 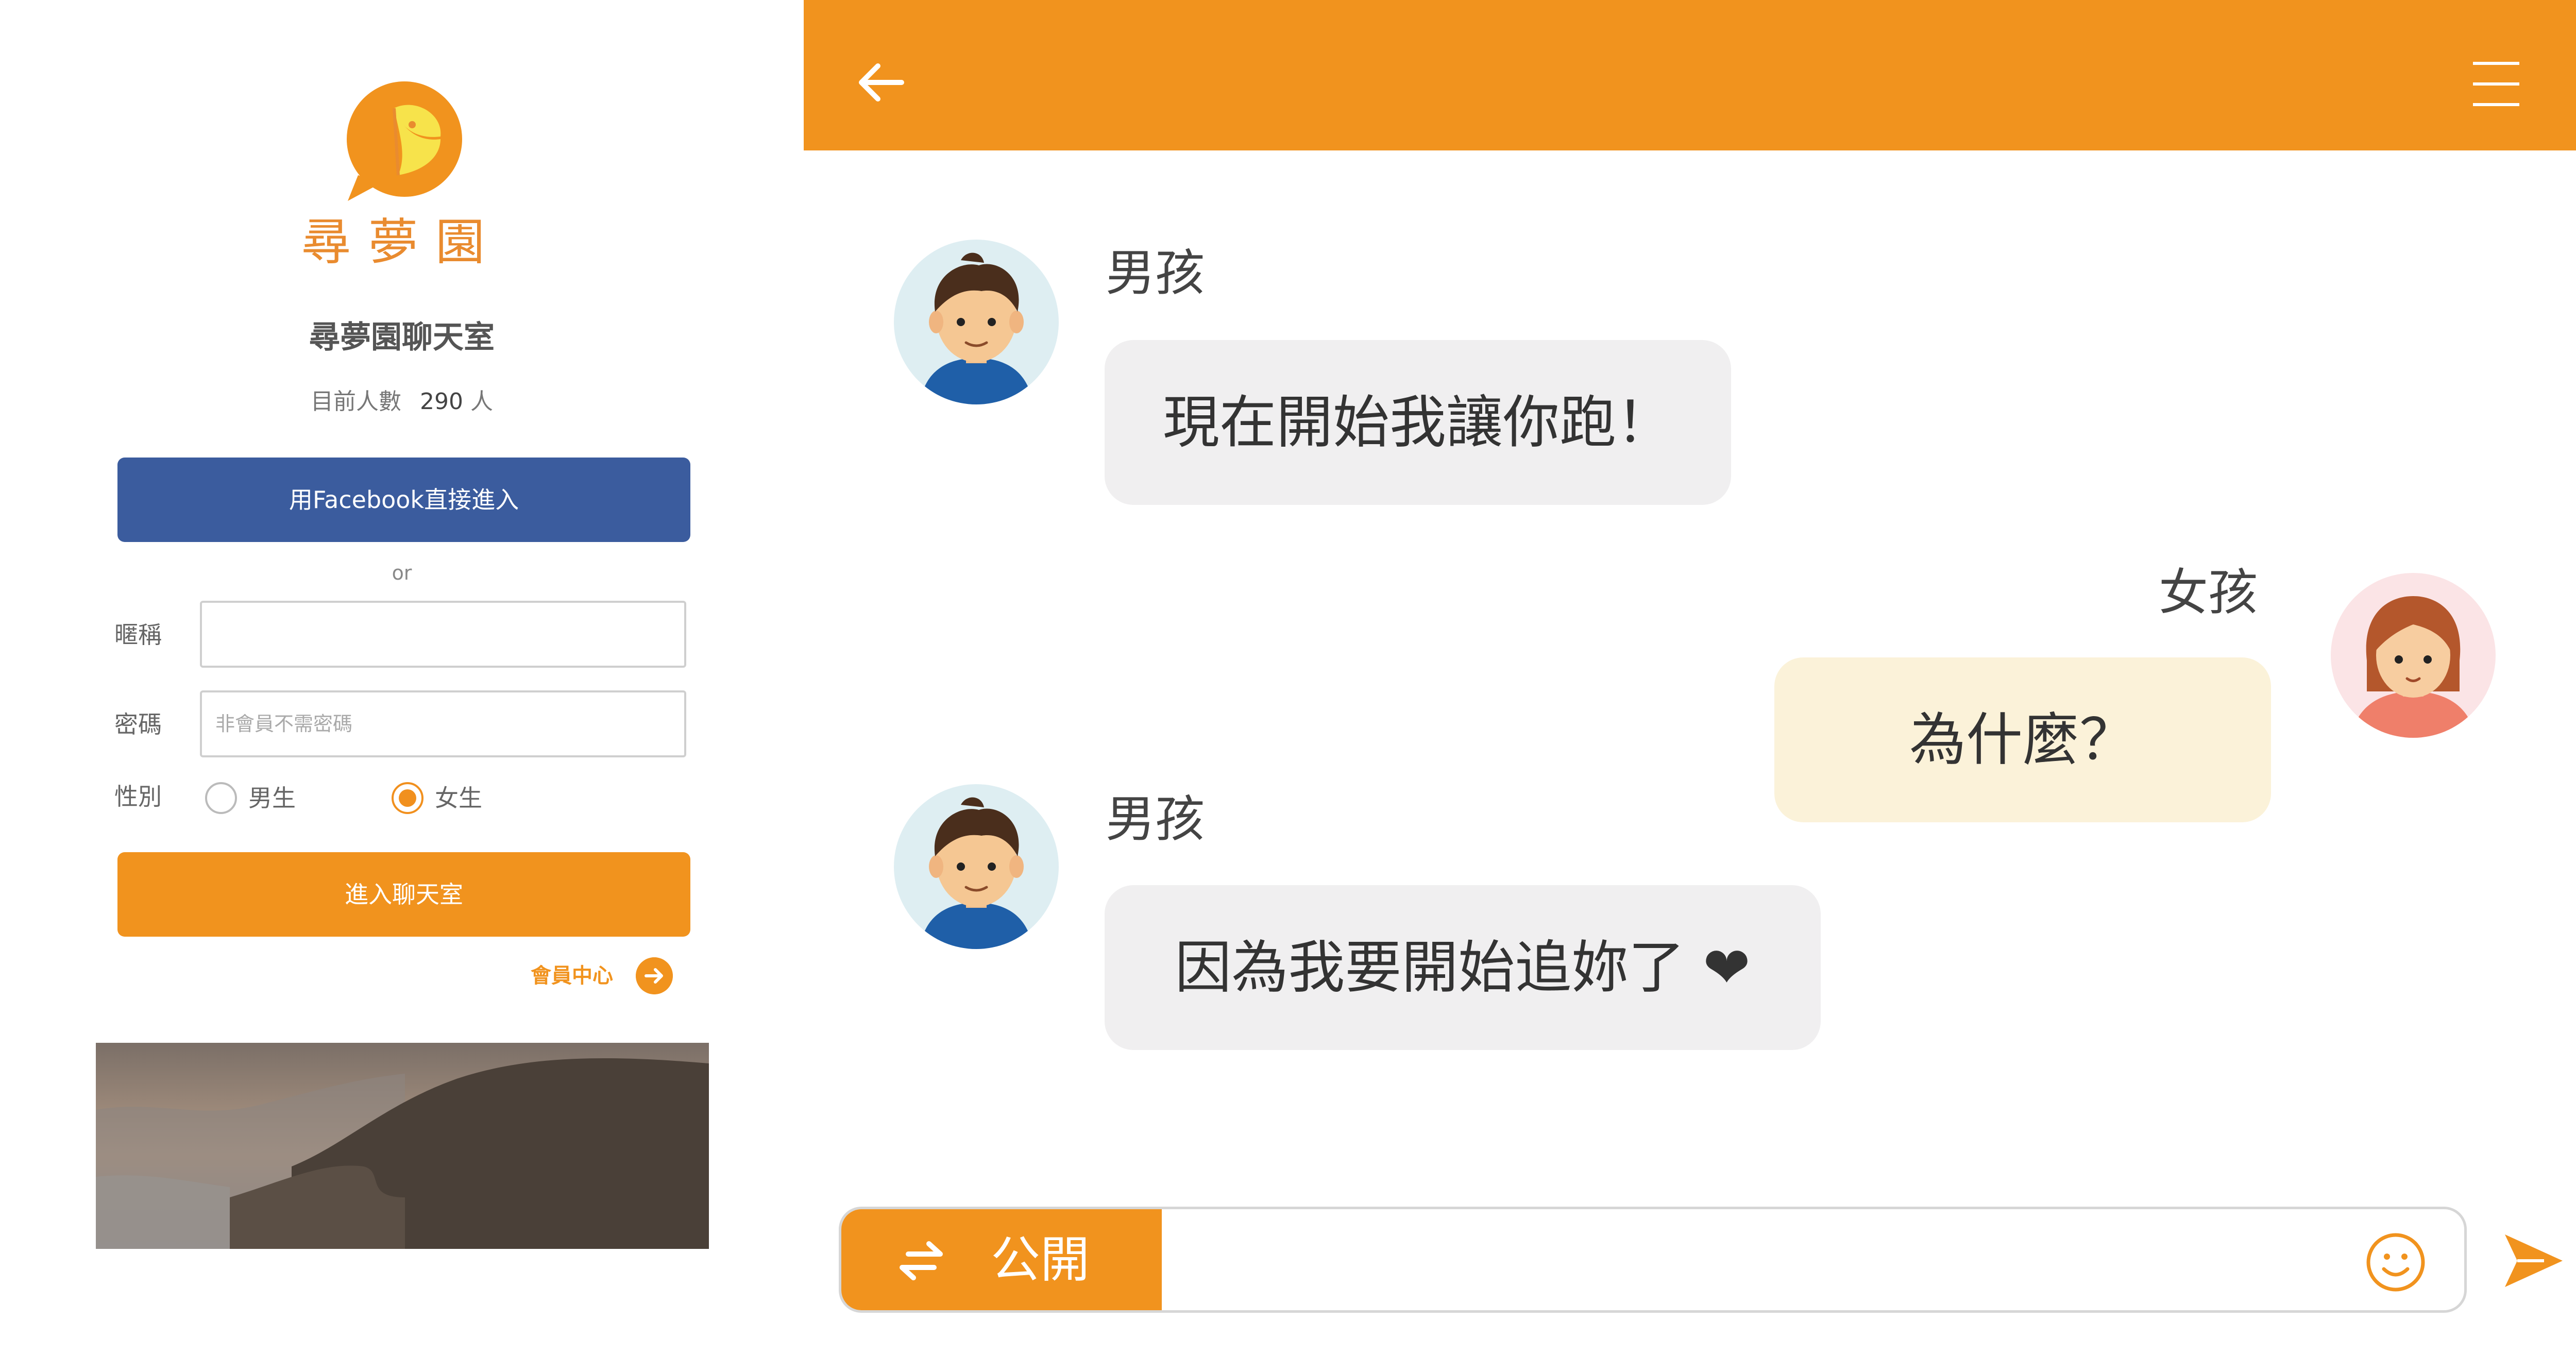 What do you see at coordinates (1418, 422) in the screenshot?
I see `message-bubble-received: 現在開始我讓你跑！` at bounding box center [1418, 422].